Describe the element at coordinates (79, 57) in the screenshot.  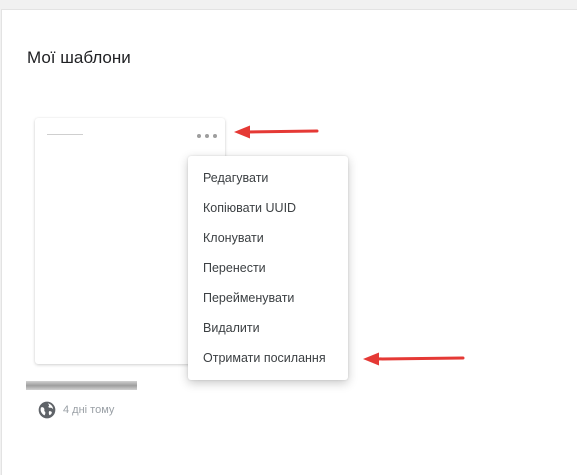
I see `page-title: Мої шаблони` at that location.